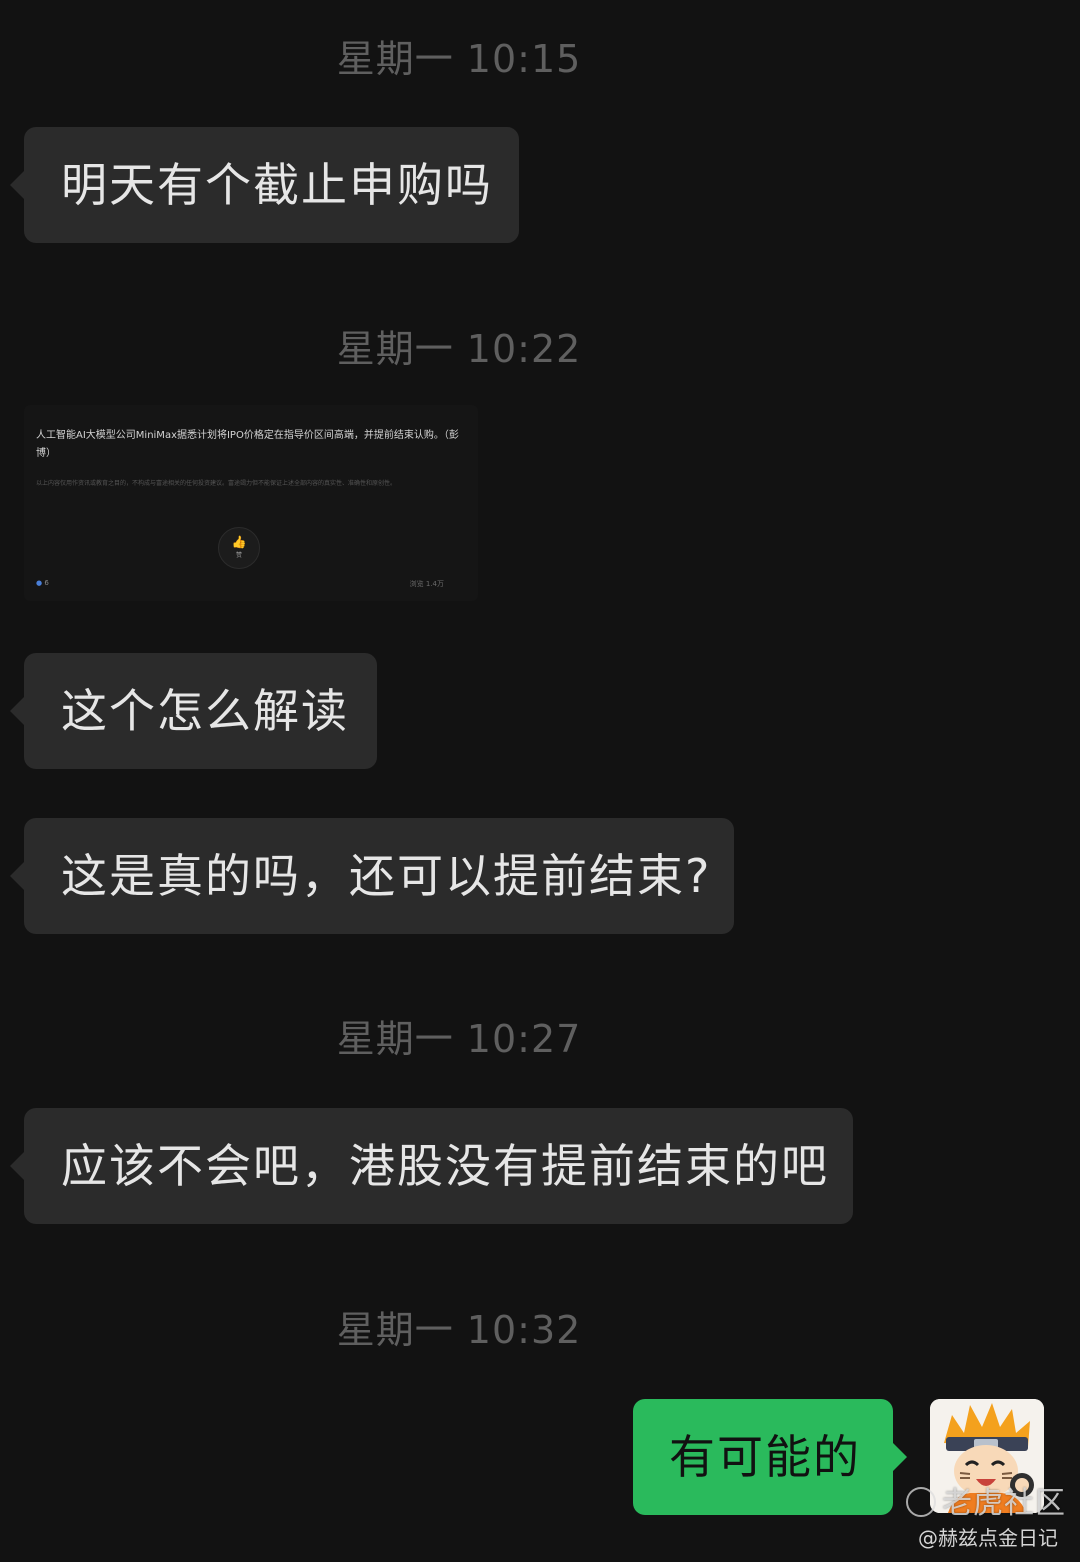 The height and width of the screenshot is (1562, 1080). What do you see at coordinates (986, 1500) in the screenshot?
I see `watermark-brand: 老虎社区` at bounding box center [986, 1500].